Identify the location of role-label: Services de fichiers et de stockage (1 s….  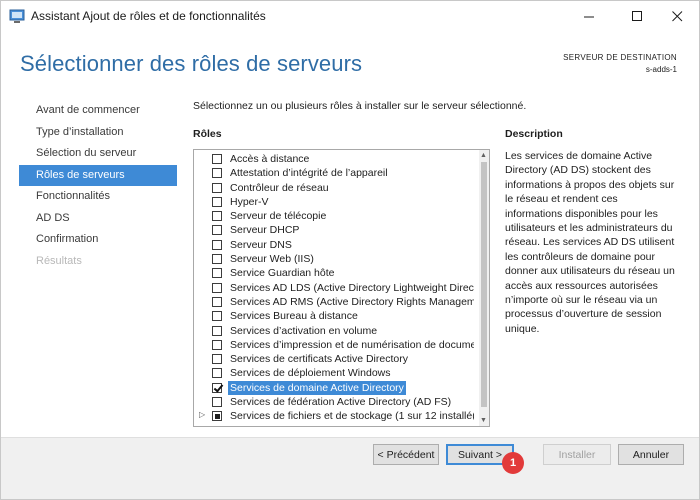
(352, 416).